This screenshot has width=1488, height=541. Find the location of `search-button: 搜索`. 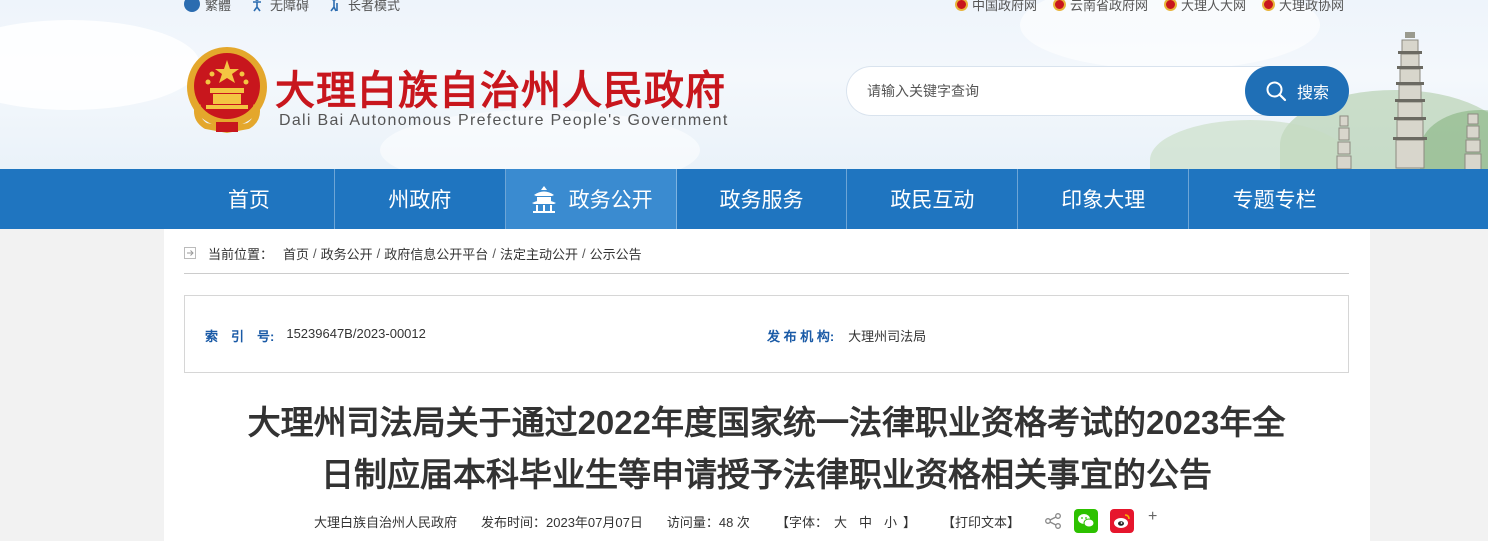

search-button: 搜索 is located at coordinates (1297, 91).